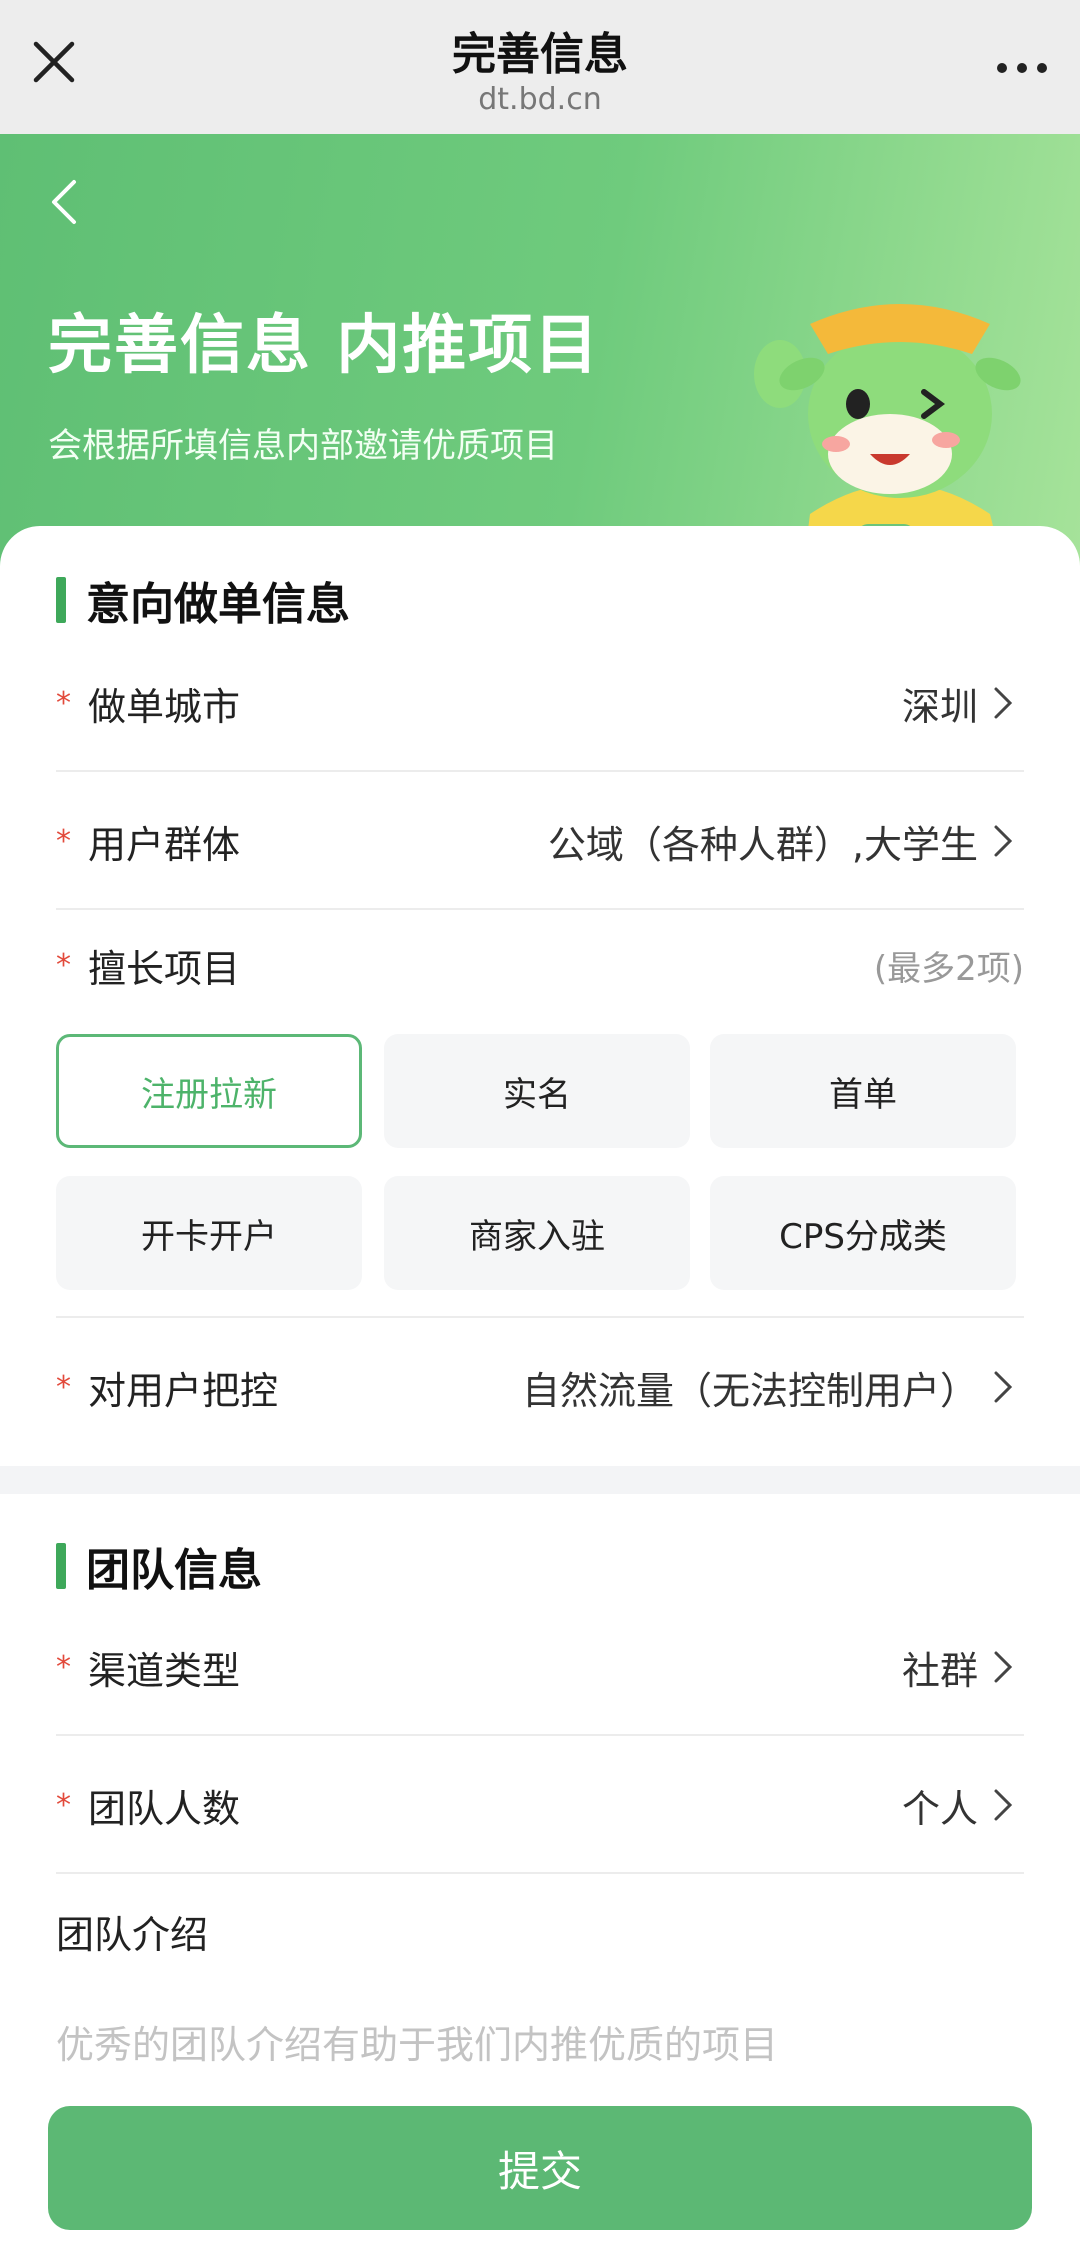  Describe the element at coordinates (303, 446) in the screenshot. I see `hero-subtitle: 会根据所填信息内部邀请优质项目` at that location.